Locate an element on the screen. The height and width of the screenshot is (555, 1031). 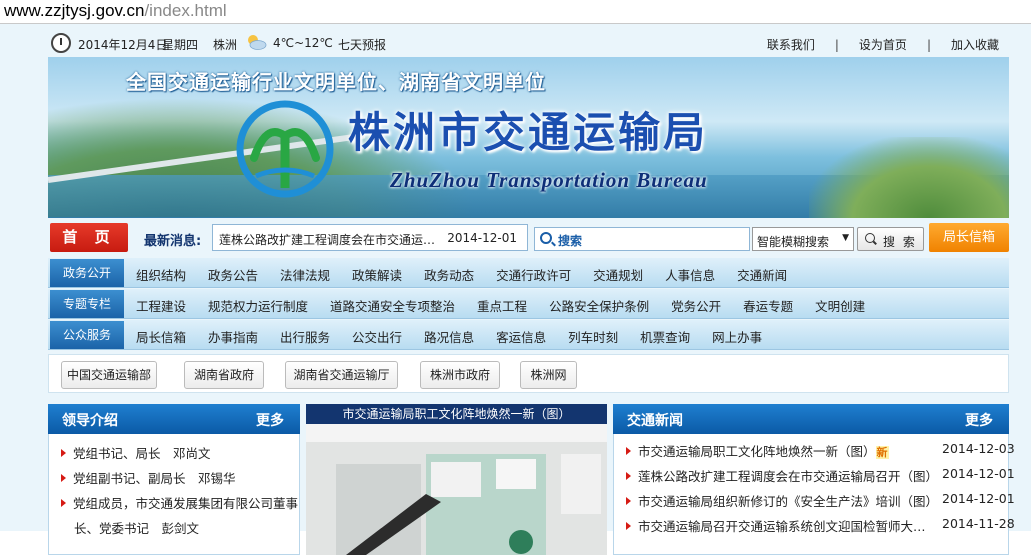
leaders-more-link: 更多 is located at coordinates (270, 420).